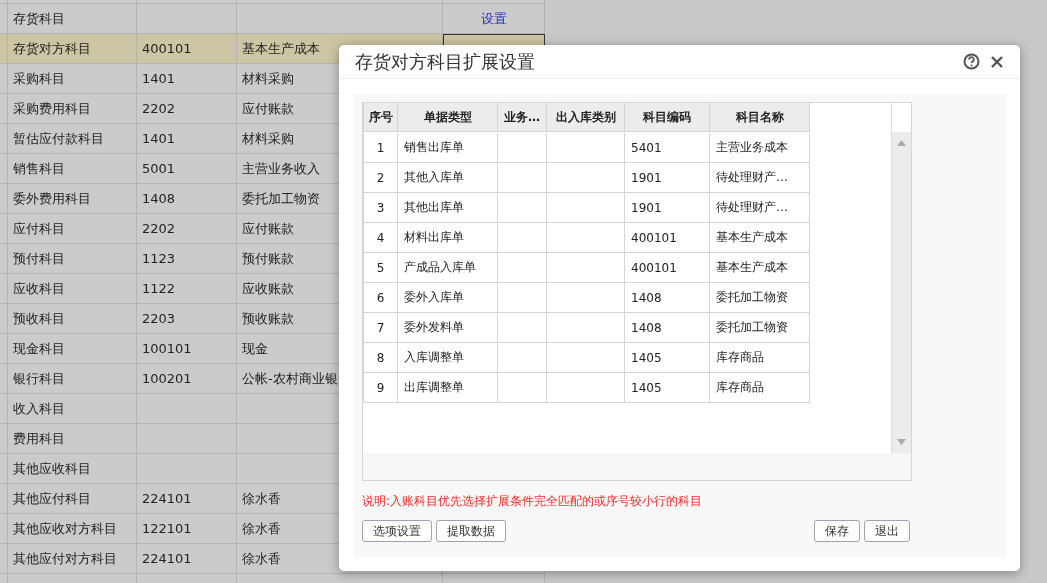 This screenshot has height=583, width=1047. I want to click on table-cell: 预收科目, so click(72, 319).